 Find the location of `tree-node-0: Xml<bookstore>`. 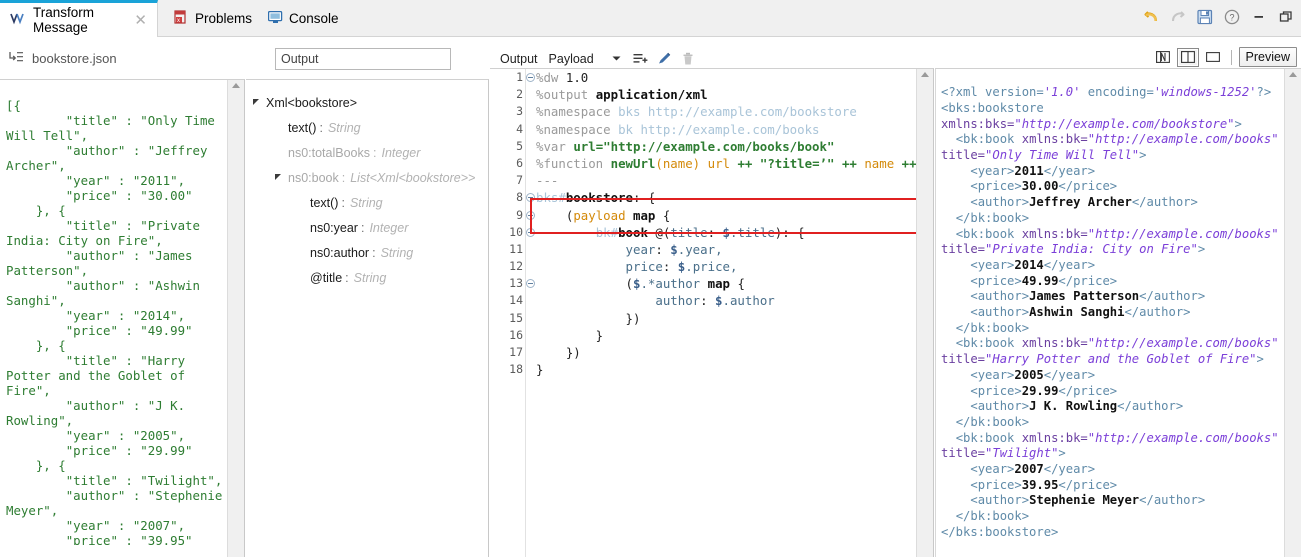

tree-node-0: Xml<bookstore> is located at coordinates (367, 102).